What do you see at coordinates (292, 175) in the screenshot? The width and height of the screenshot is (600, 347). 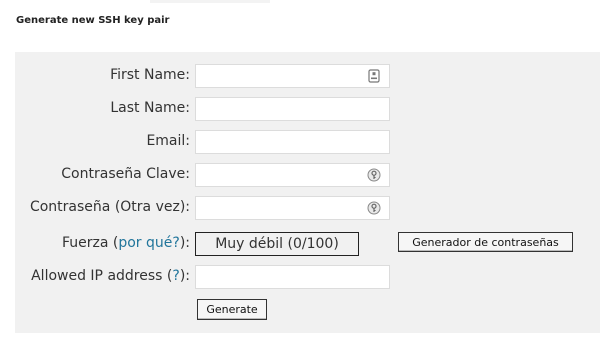 I see `password-input` at bounding box center [292, 175].